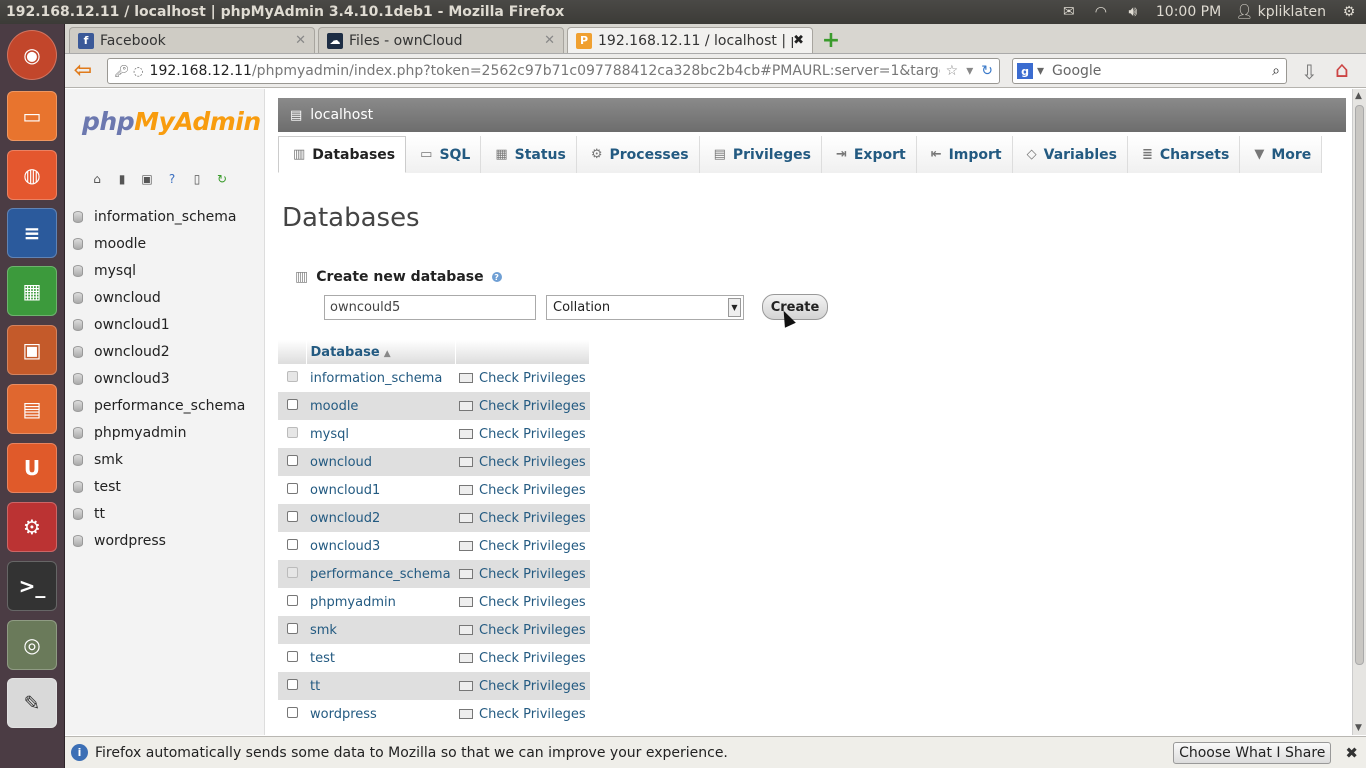 The width and height of the screenshot is (1366, 768). I want to click on sidebar-db-item: owncloud2, so click(159, 351).